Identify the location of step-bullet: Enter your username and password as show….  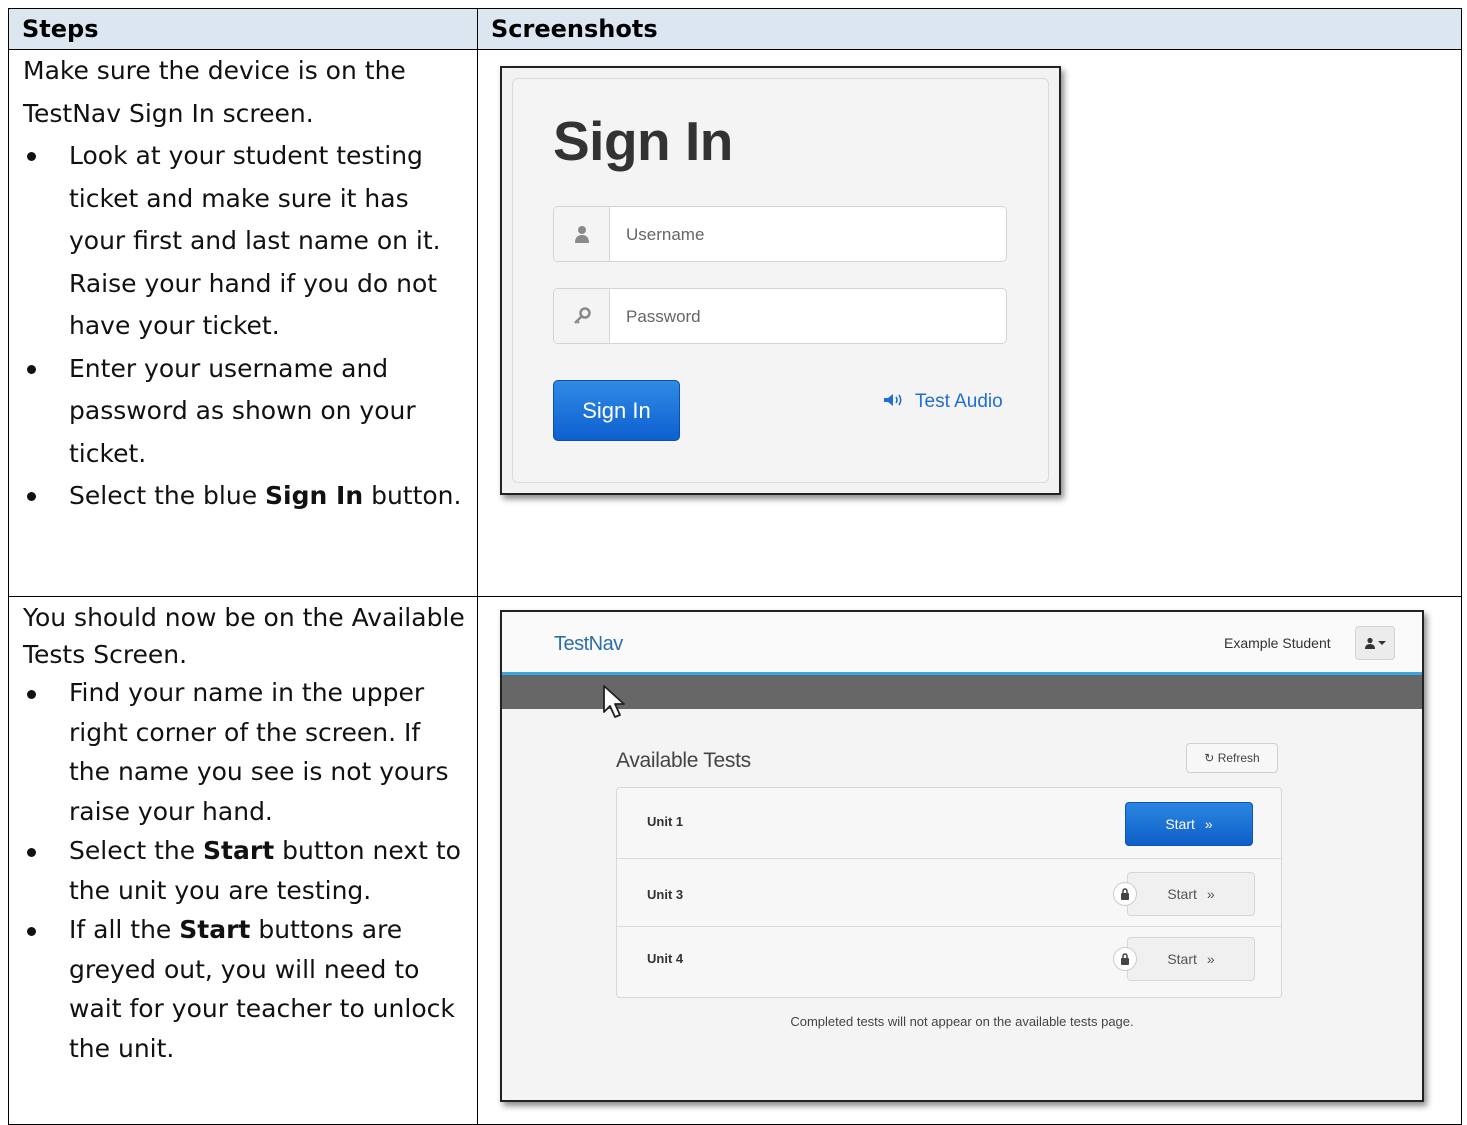
(247, 412).